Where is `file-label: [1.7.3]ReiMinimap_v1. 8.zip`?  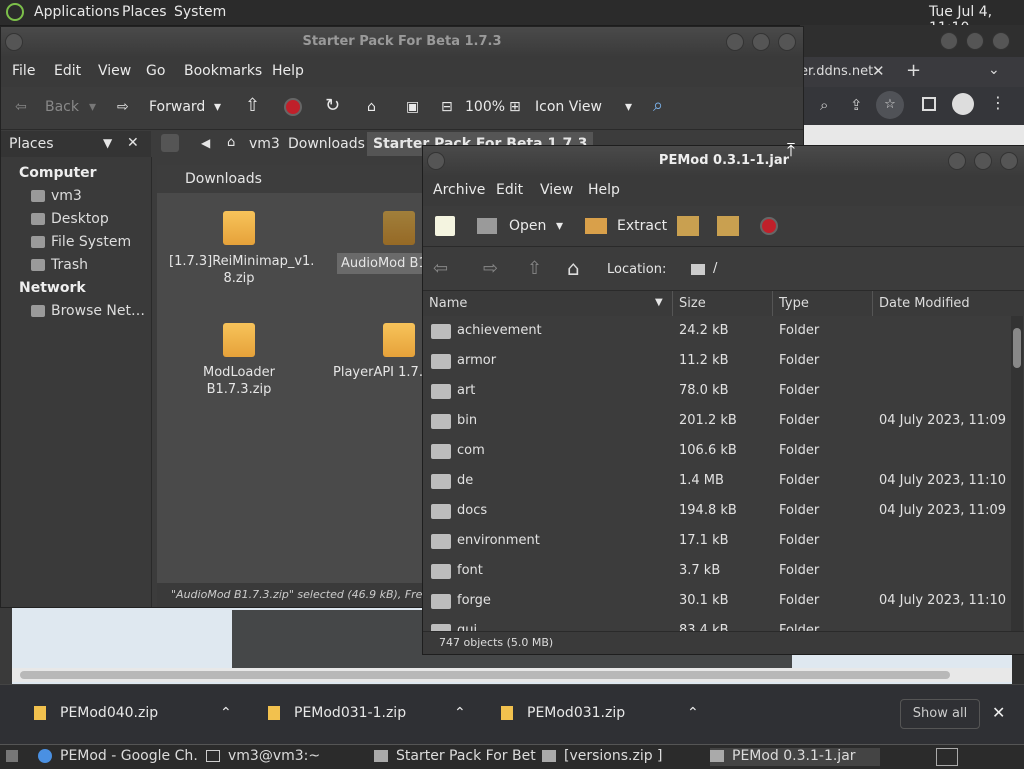 file-label: [1.7.3]ReiMinimap_v1. 8.zip is located at coordinates (241, 270).